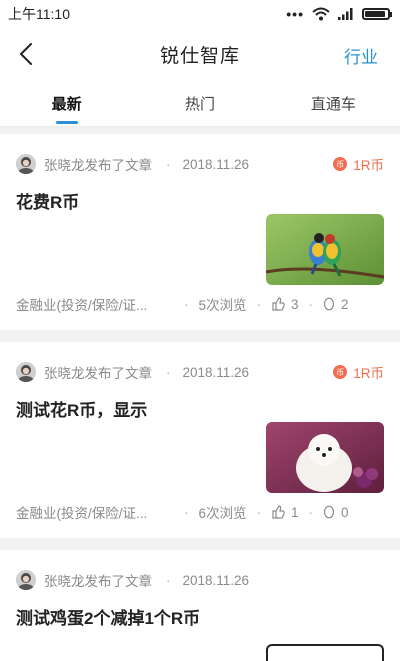  Describe the element at coordinates (361, 55) in the screenshot. I see `industry-button: 行业` at that location.